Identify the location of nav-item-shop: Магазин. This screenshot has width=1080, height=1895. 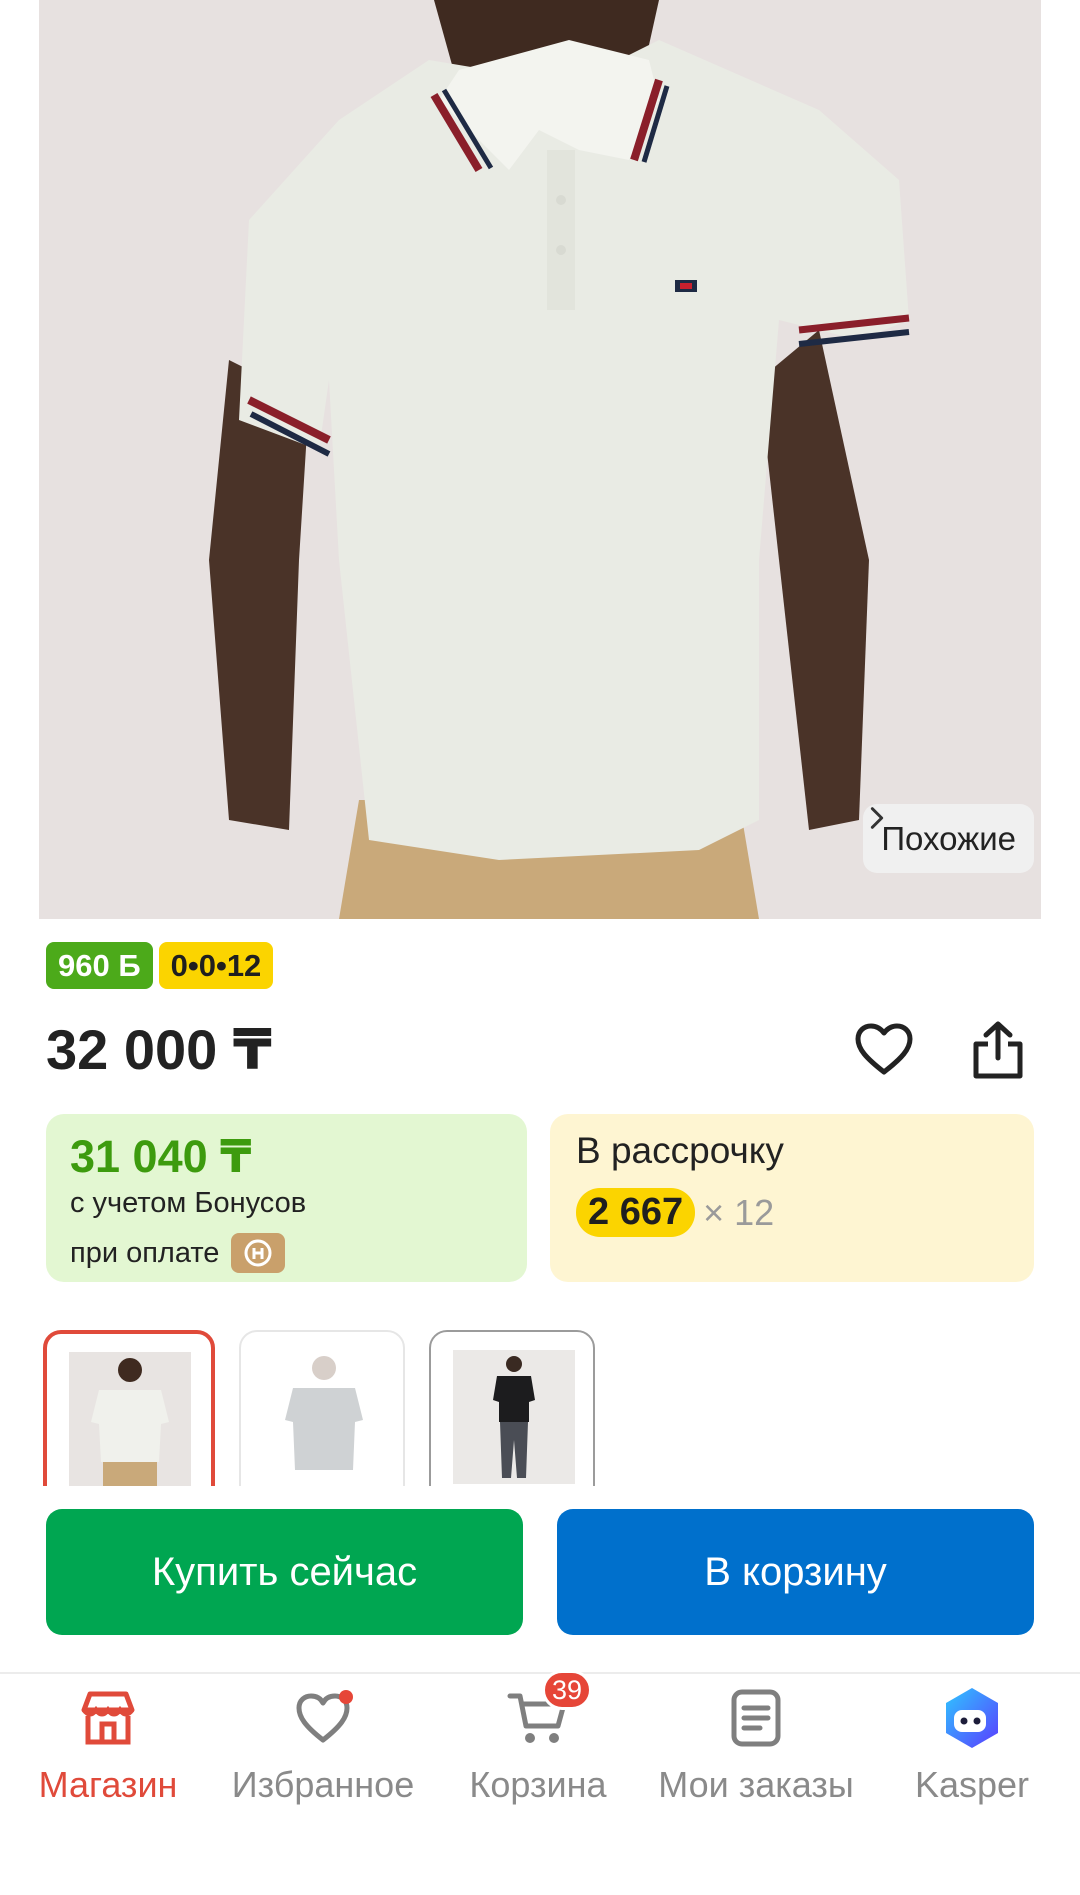
(108, 1741).